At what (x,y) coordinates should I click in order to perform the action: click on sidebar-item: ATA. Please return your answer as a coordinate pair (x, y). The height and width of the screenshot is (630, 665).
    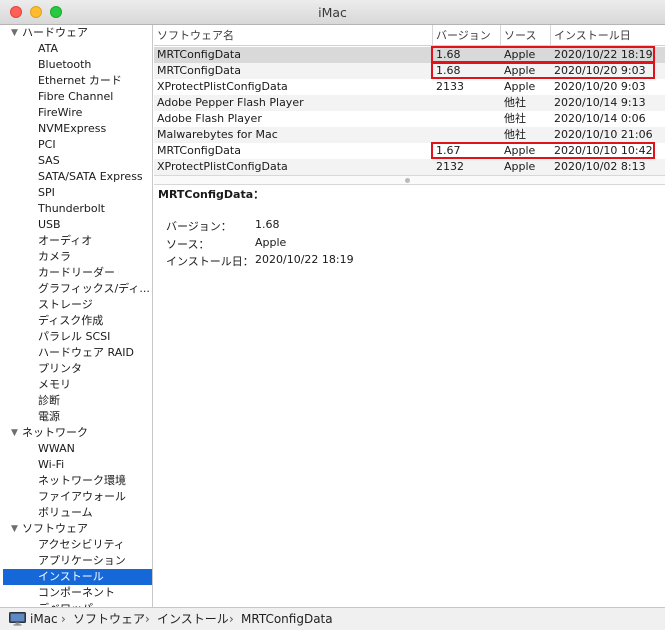
    Looking at the image, I should click on (76, 49).